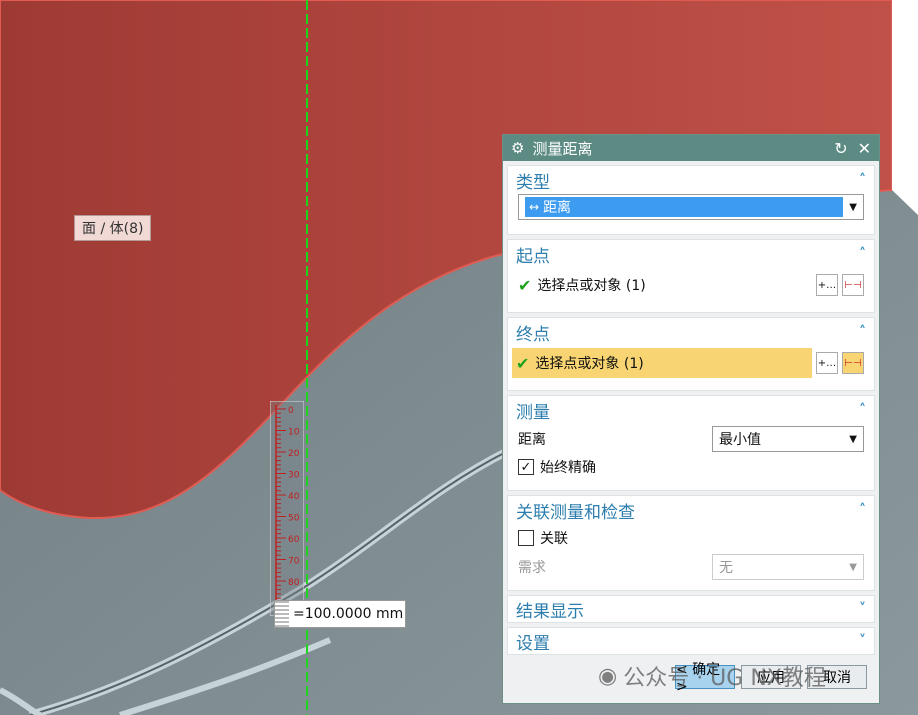 The image size is (918, 715). What do you see at coordinates (294, 454) in the screenshot?
I see `ruler-tick-label: 20` at bounding box center [294, 454].